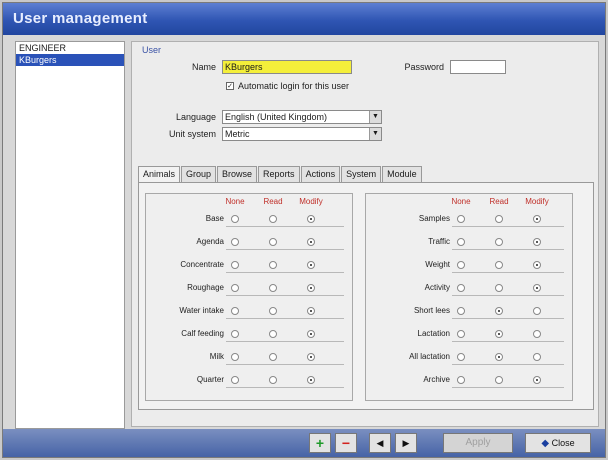  What do you see at coordinates (152, 50) in the screenshot?
I see `user-group-label: User` at bounding box center [152, 50].